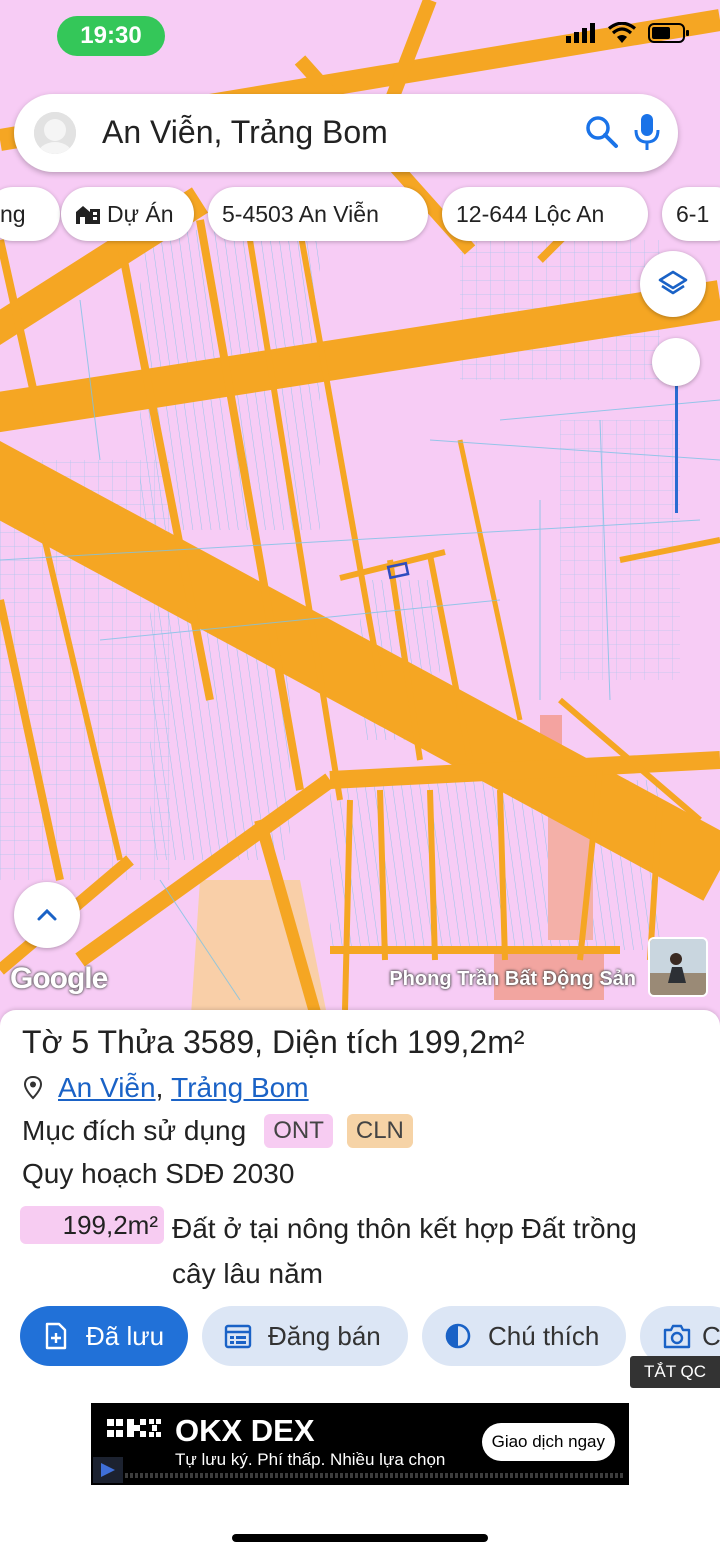 This screenshot has width=720, height=1557. Describe the element at coordinates (245, 132) in the screenshot. I see `search-query: An Viễn, Trảng Bom` at that location.